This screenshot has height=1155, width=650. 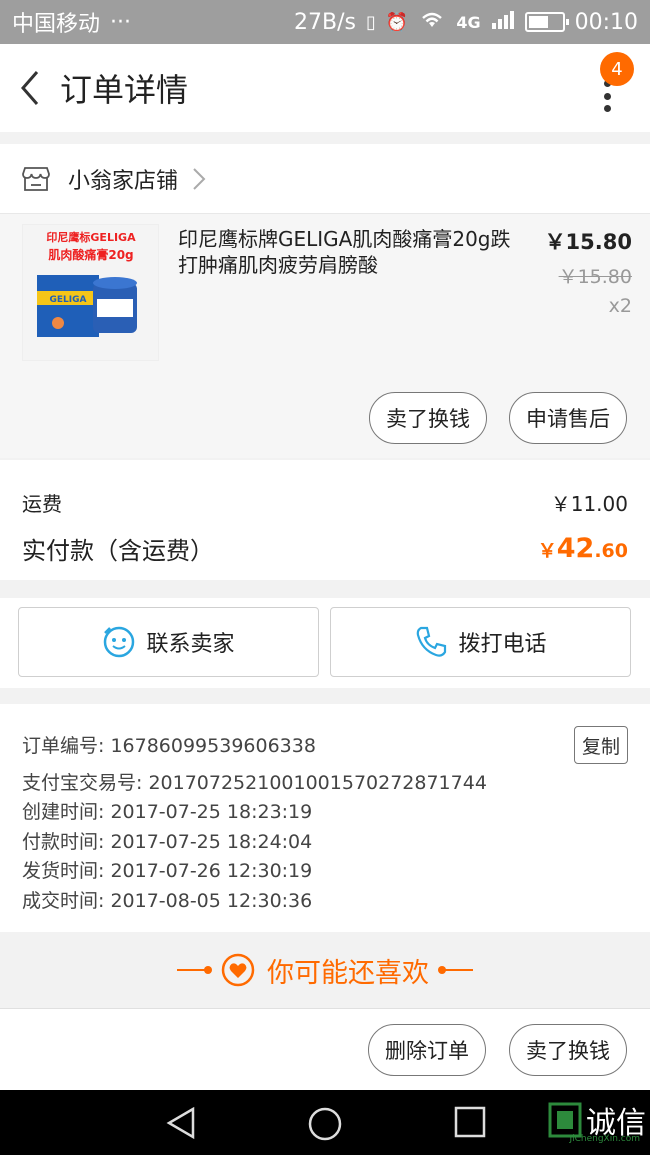 I want to click on fees-section: 运费 ￥11.00 实付款（含运费） ￥42.60, so click(x=325, y=520).